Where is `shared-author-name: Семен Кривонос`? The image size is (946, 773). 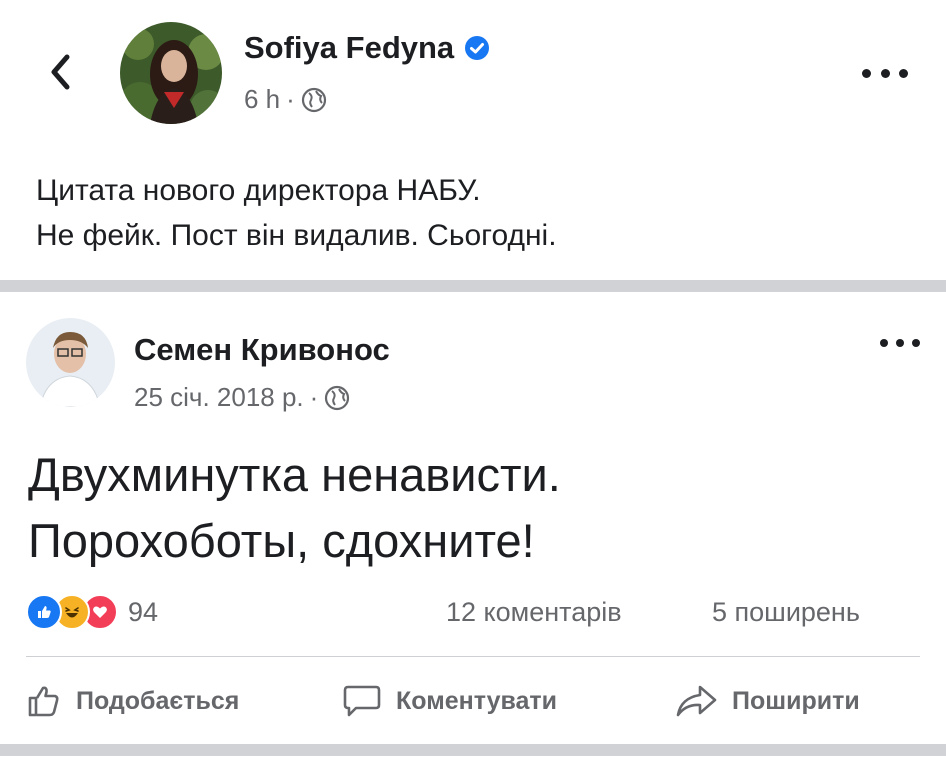 shared-author-name: Семен Кривонос is located at coordinates (262, 350).